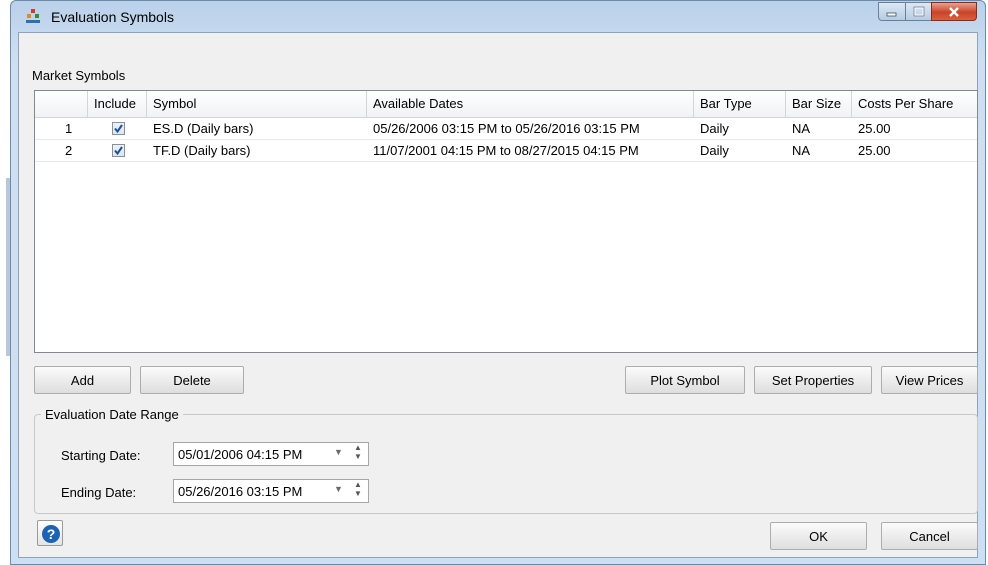 This screenshot has width=988, height=565. What do you see at coordinates (813, 380) in the screenshot?
I see `set-properties-button: Set Properties` at bounding box center [813, 380].